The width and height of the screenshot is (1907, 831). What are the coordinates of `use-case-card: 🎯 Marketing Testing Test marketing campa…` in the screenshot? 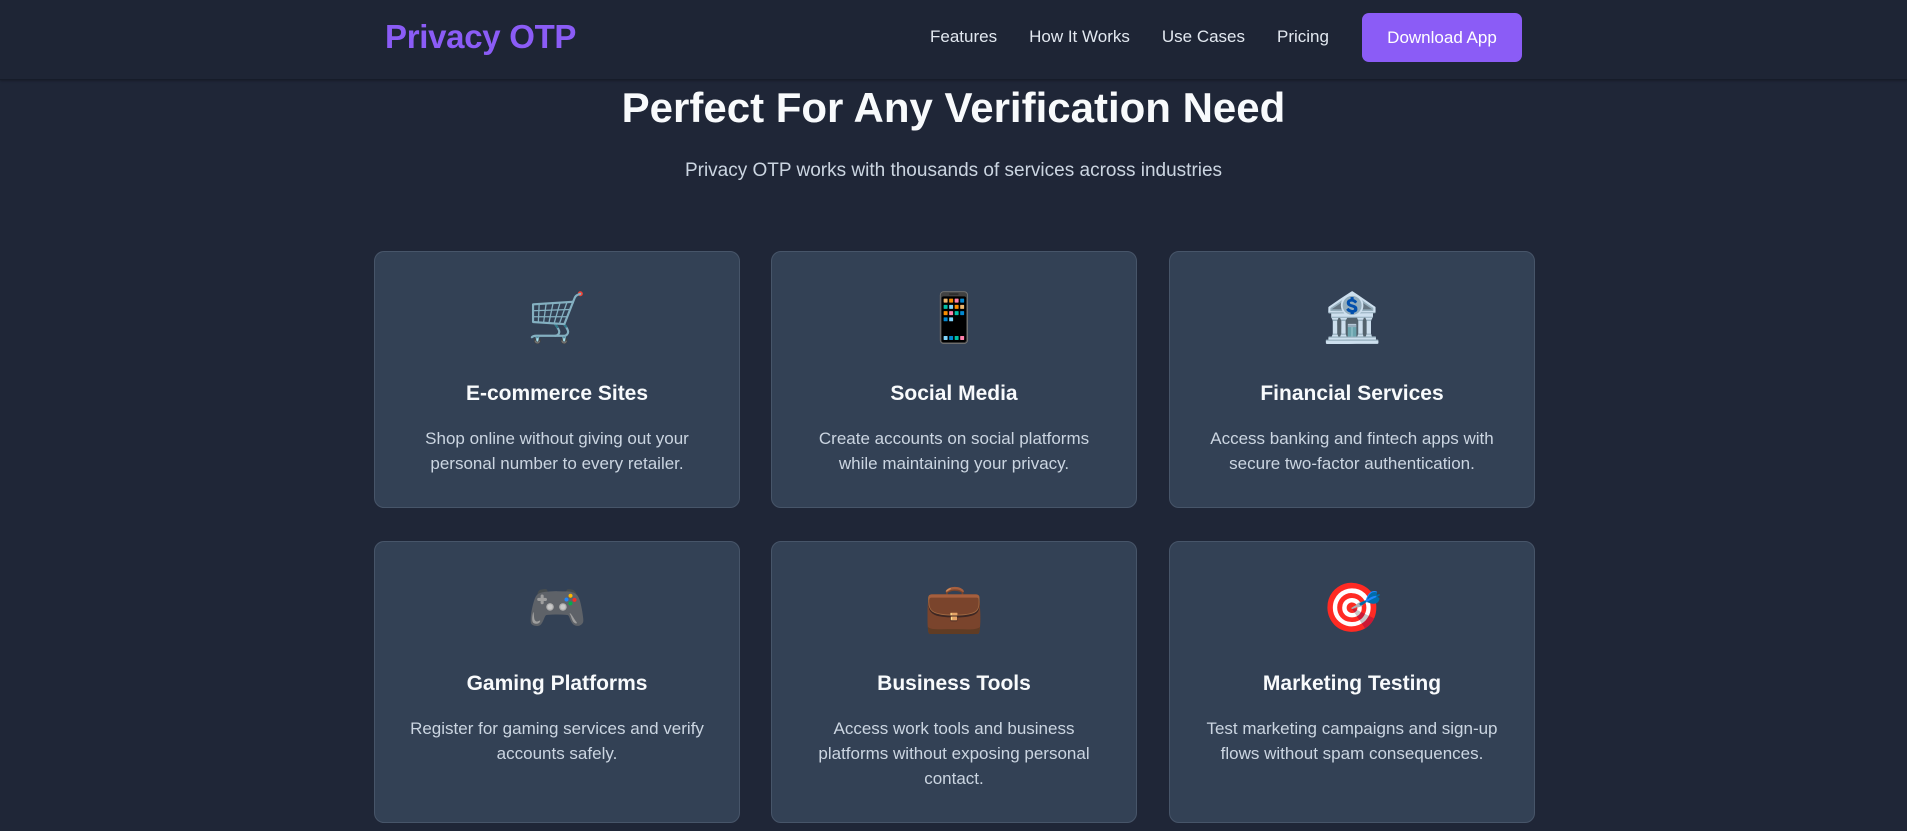 It's located at (1352, 682).